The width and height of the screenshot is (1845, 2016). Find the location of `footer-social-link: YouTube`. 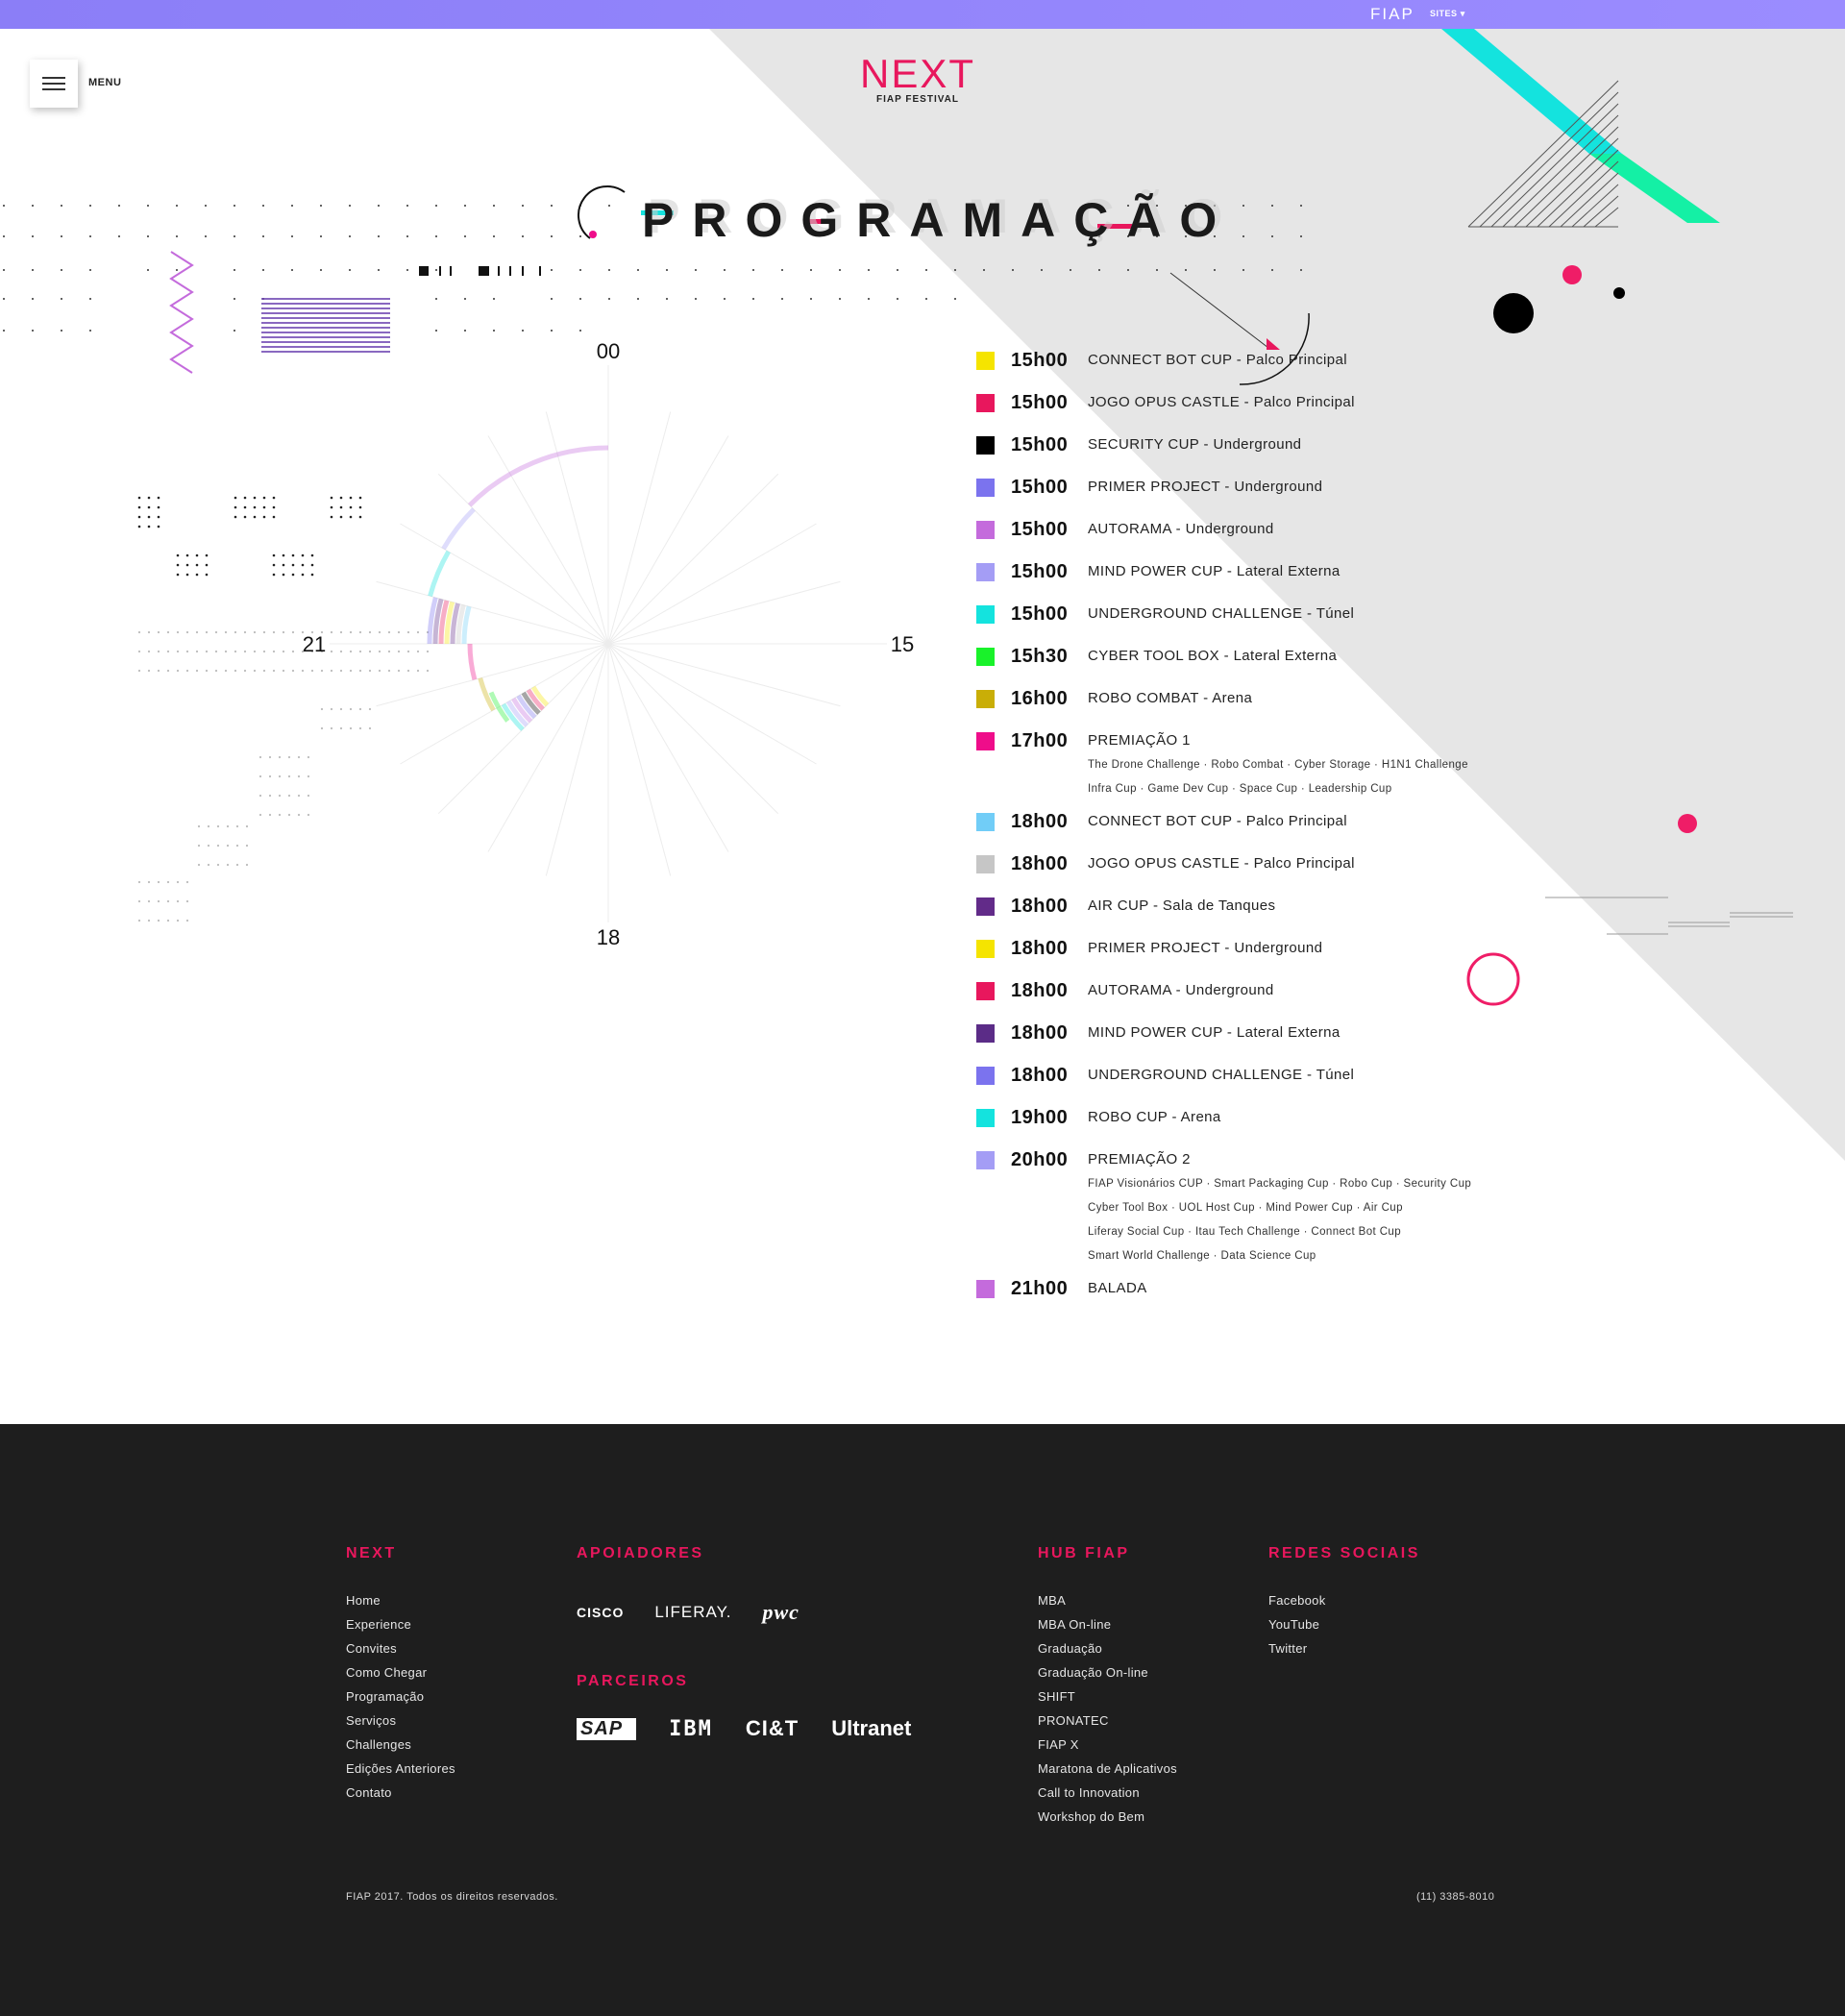

footer-social-link: YouTube is located at coordinates (1344, 1624).